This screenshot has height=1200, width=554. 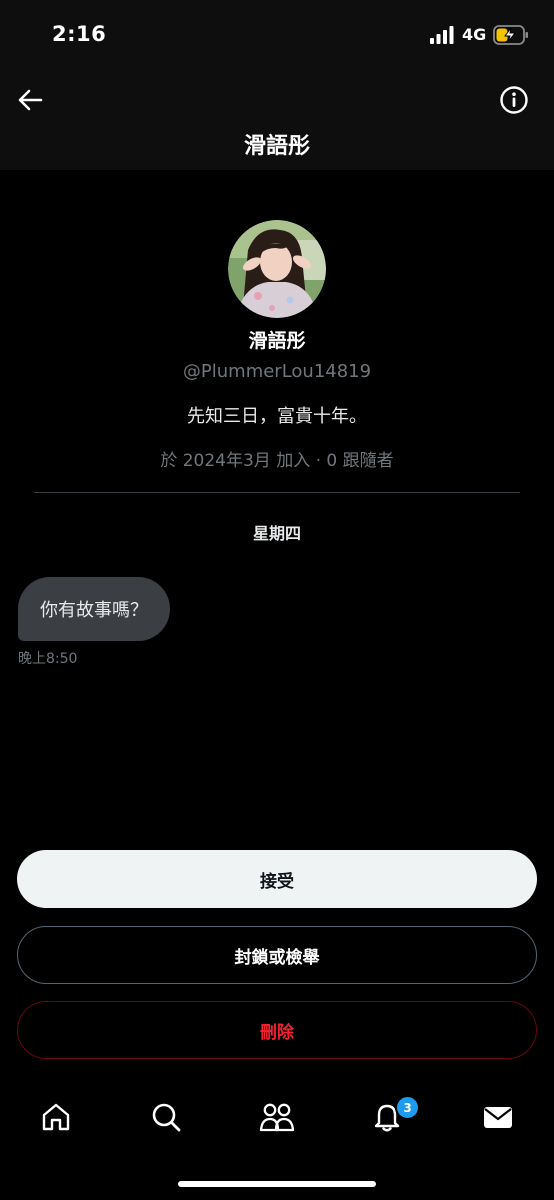 I want to click on status-time: 2:16, so click(x=79, y=34).